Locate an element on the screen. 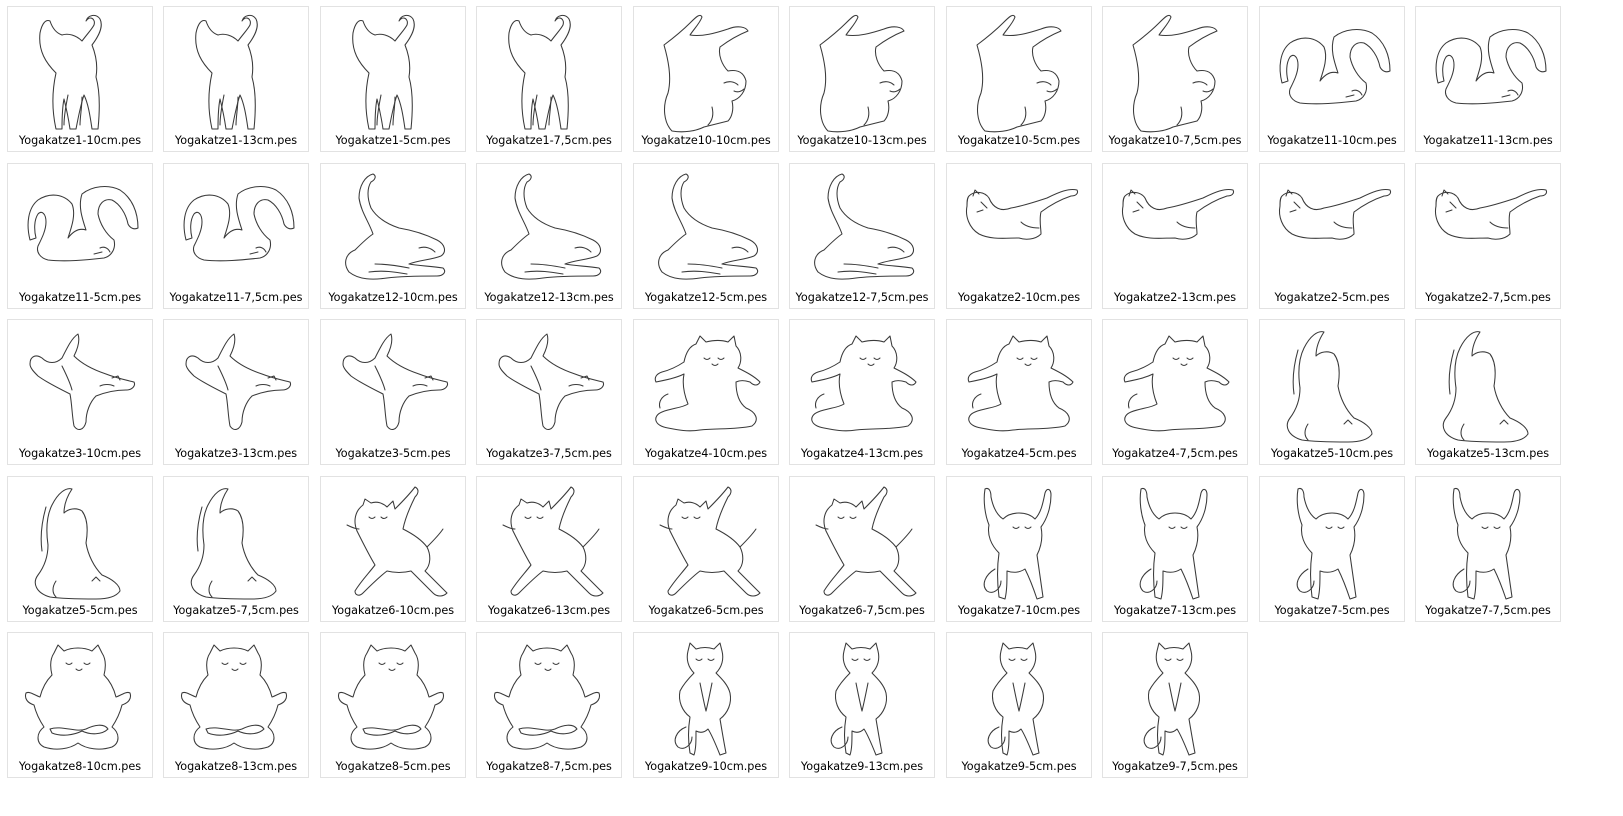 The image size is (1623, 816). file-item: Yogakatze2-10cm.pes is located at coordinates (1019, 236).